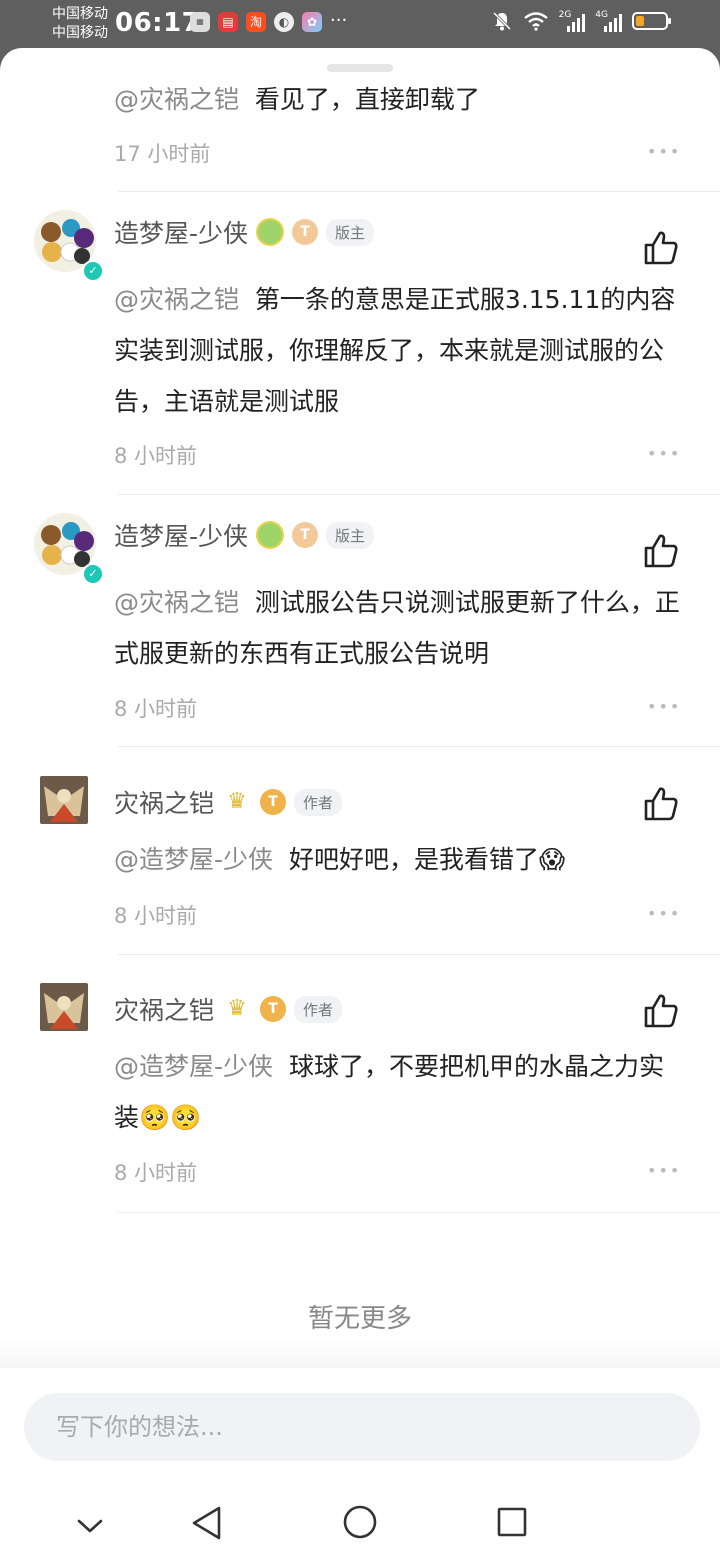  I want to click on comment-body: 好吧好吧，是我看错了😱, so click(427, 859).